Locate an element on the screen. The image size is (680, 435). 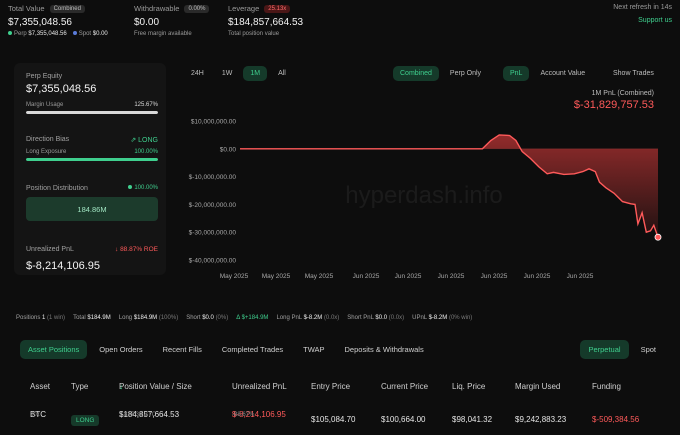
tab-deposits-withdrawals: Deposits & Withdrawals is located at coordinates (384, 349).